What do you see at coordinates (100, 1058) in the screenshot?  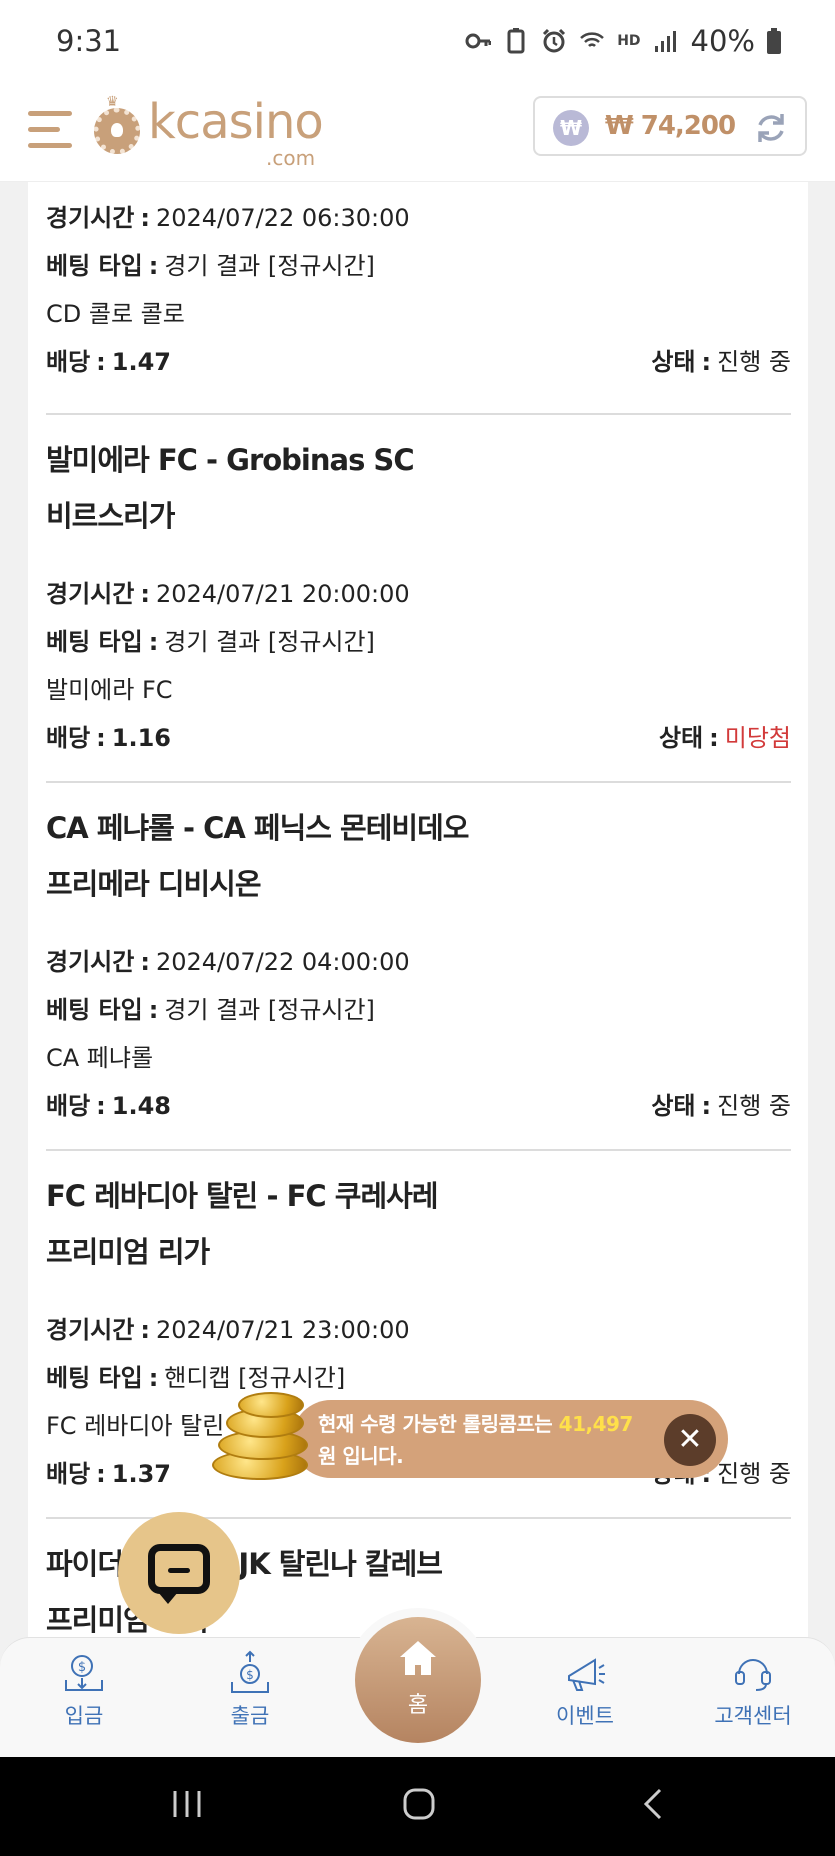 I see `bet-pick: CA 페냐롤` at bounding box center [100, 1058].